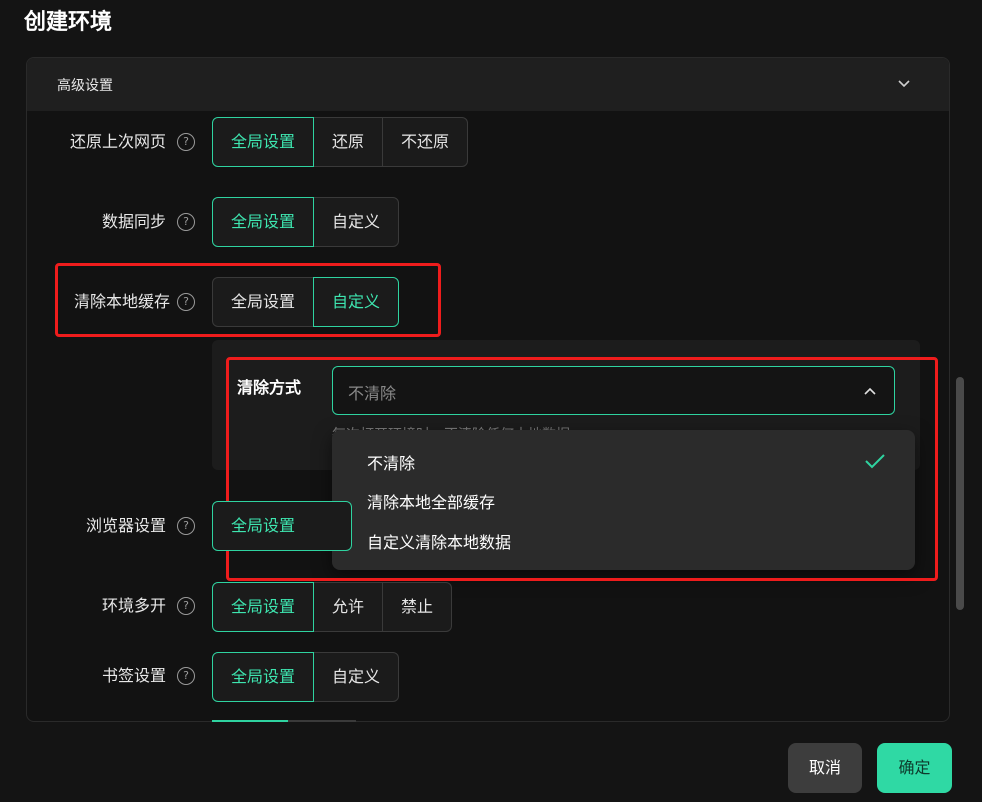 This screenshot has height=802, width=982. What do you see at coordinates (356, 677) in the screenshot?
I see `bookmark-custom-option: 自定义` at bounding box center [356, 677].